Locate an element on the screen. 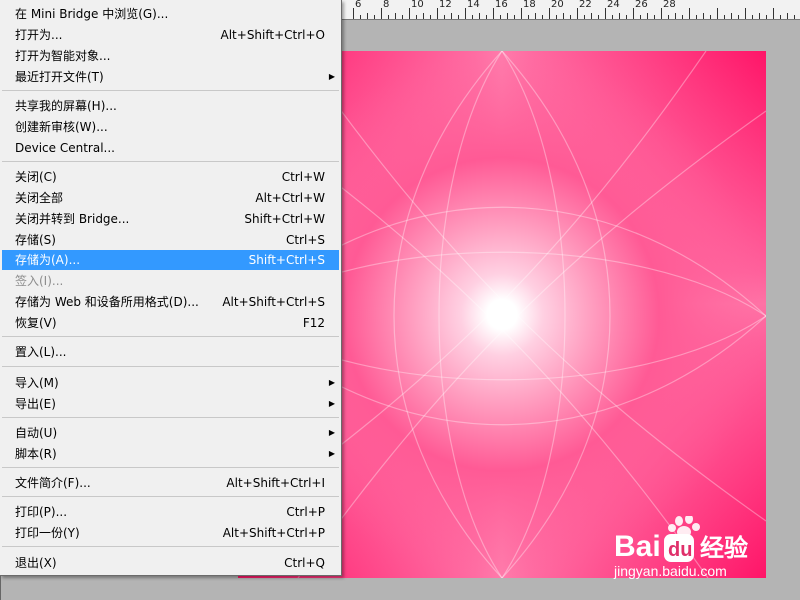 This screenshot has height=600, width=800. ruler-label: 6 is located at coordinates (358, 5).